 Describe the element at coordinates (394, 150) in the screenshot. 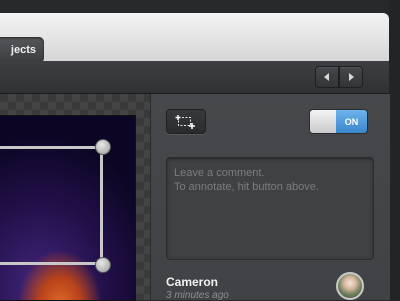

I see `window-edge` at that location.